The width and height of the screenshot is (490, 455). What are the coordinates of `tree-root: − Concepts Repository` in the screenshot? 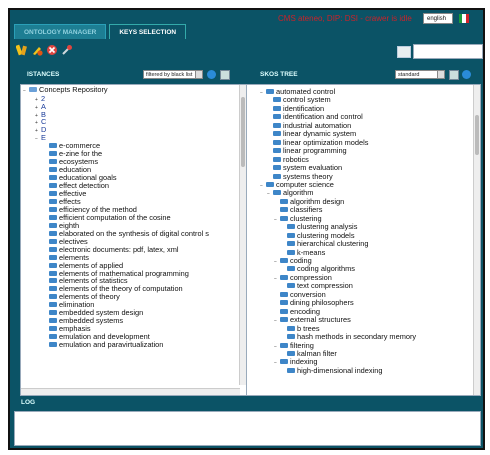 It's located at (65, 90).